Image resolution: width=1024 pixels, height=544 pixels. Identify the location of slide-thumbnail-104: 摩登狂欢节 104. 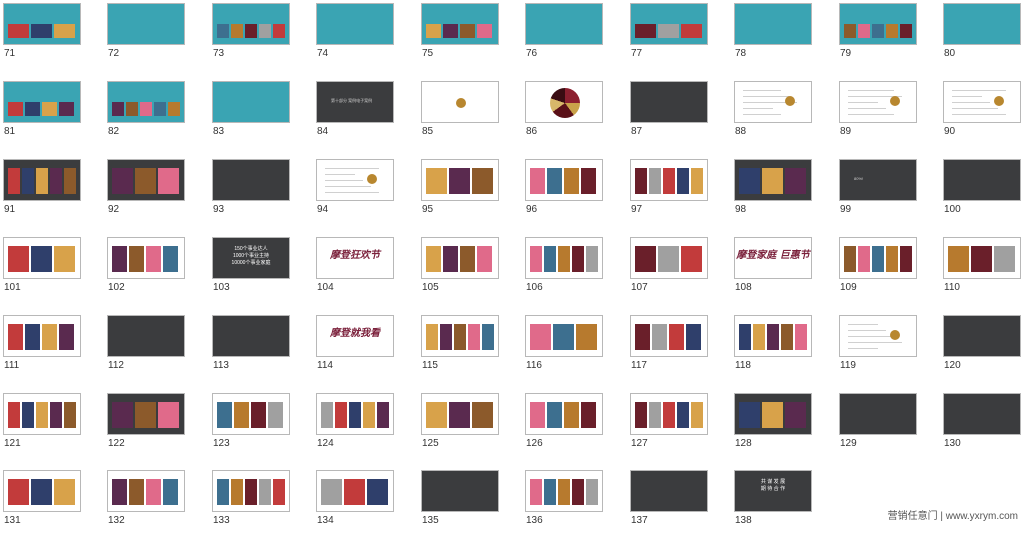
(365, 272).